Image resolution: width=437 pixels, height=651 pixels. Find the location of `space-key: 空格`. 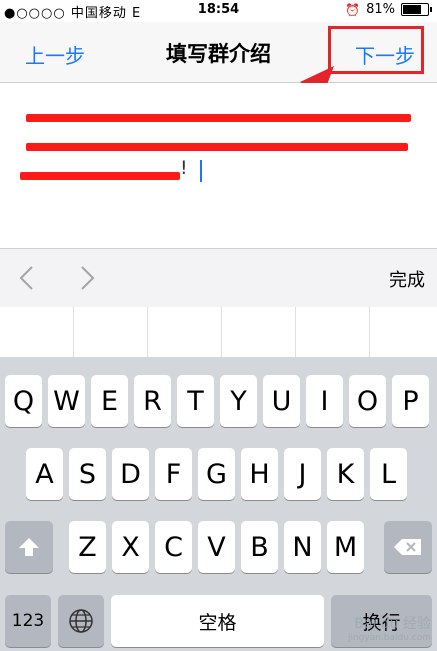

space-key: 空格 is located at coordinates (217, 621).